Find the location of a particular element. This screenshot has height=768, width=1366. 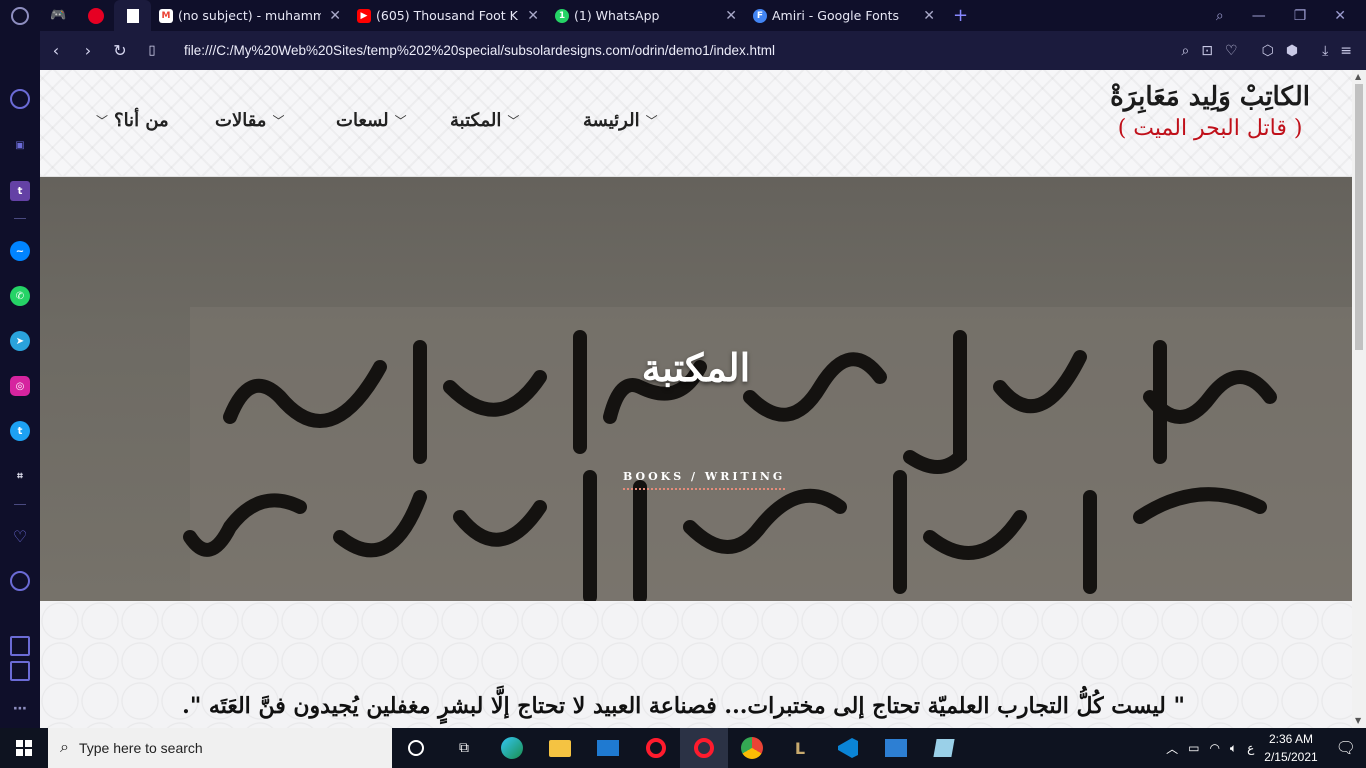

nav-item-about: ﹀ من أنا؟ is located at coordinates (132, 120).